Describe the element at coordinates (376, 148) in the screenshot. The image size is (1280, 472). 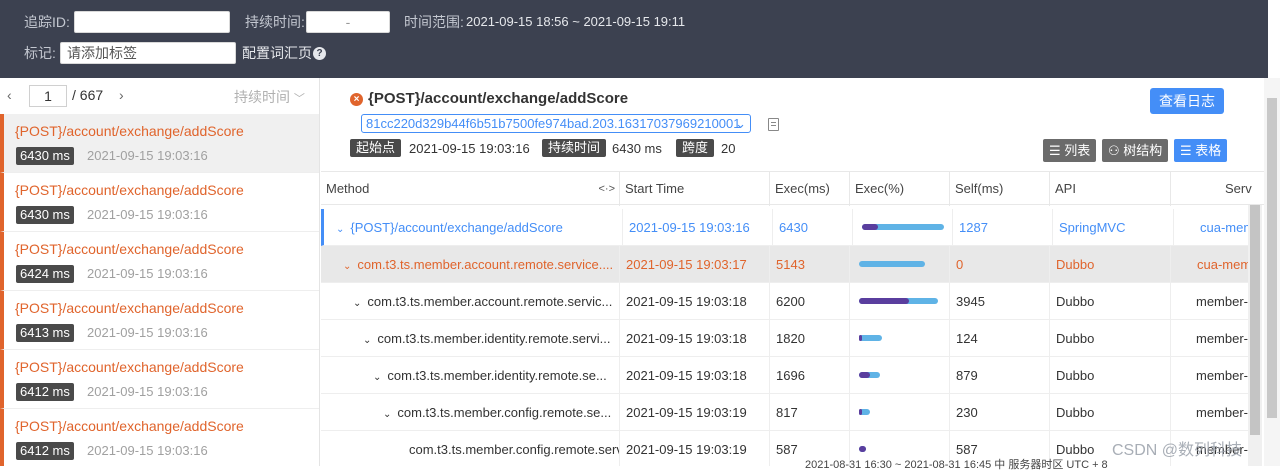
I see `start-tag: 起始点` at that location.